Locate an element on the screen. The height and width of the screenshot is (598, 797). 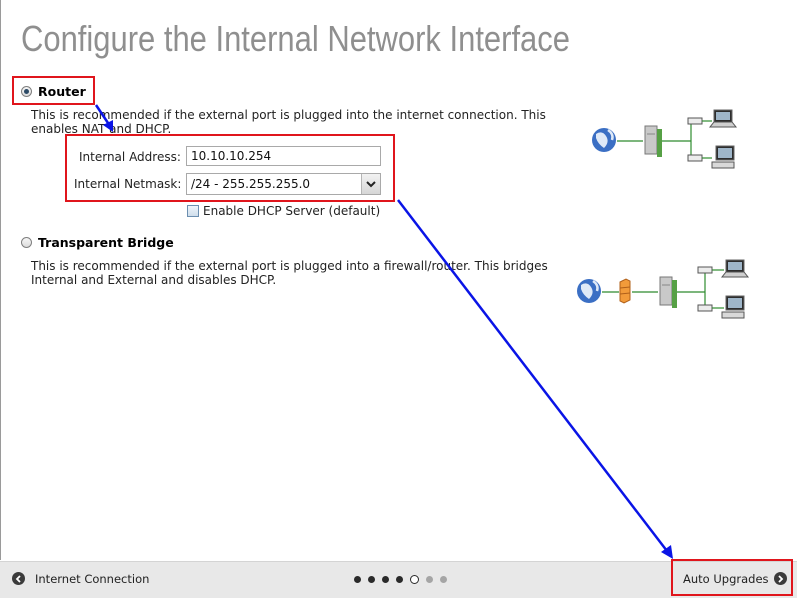
switch-icon is located at coordinates (695, 139).